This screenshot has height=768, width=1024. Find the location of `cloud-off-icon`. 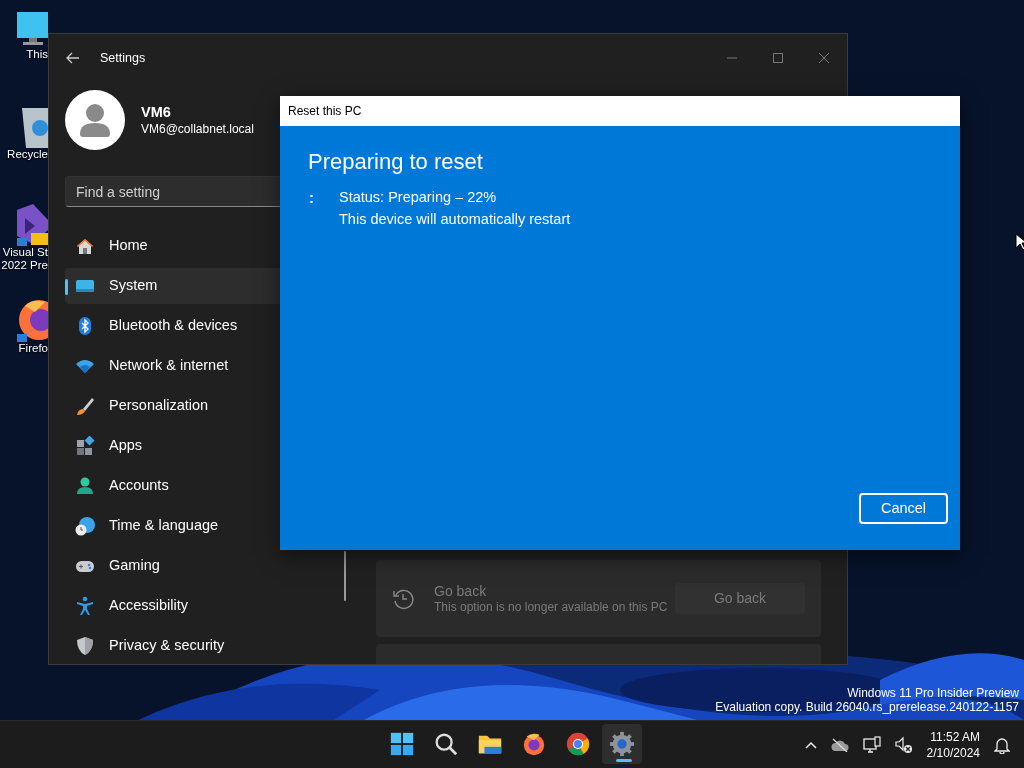

cloud-off-icon is located at coordinates (839, 745).